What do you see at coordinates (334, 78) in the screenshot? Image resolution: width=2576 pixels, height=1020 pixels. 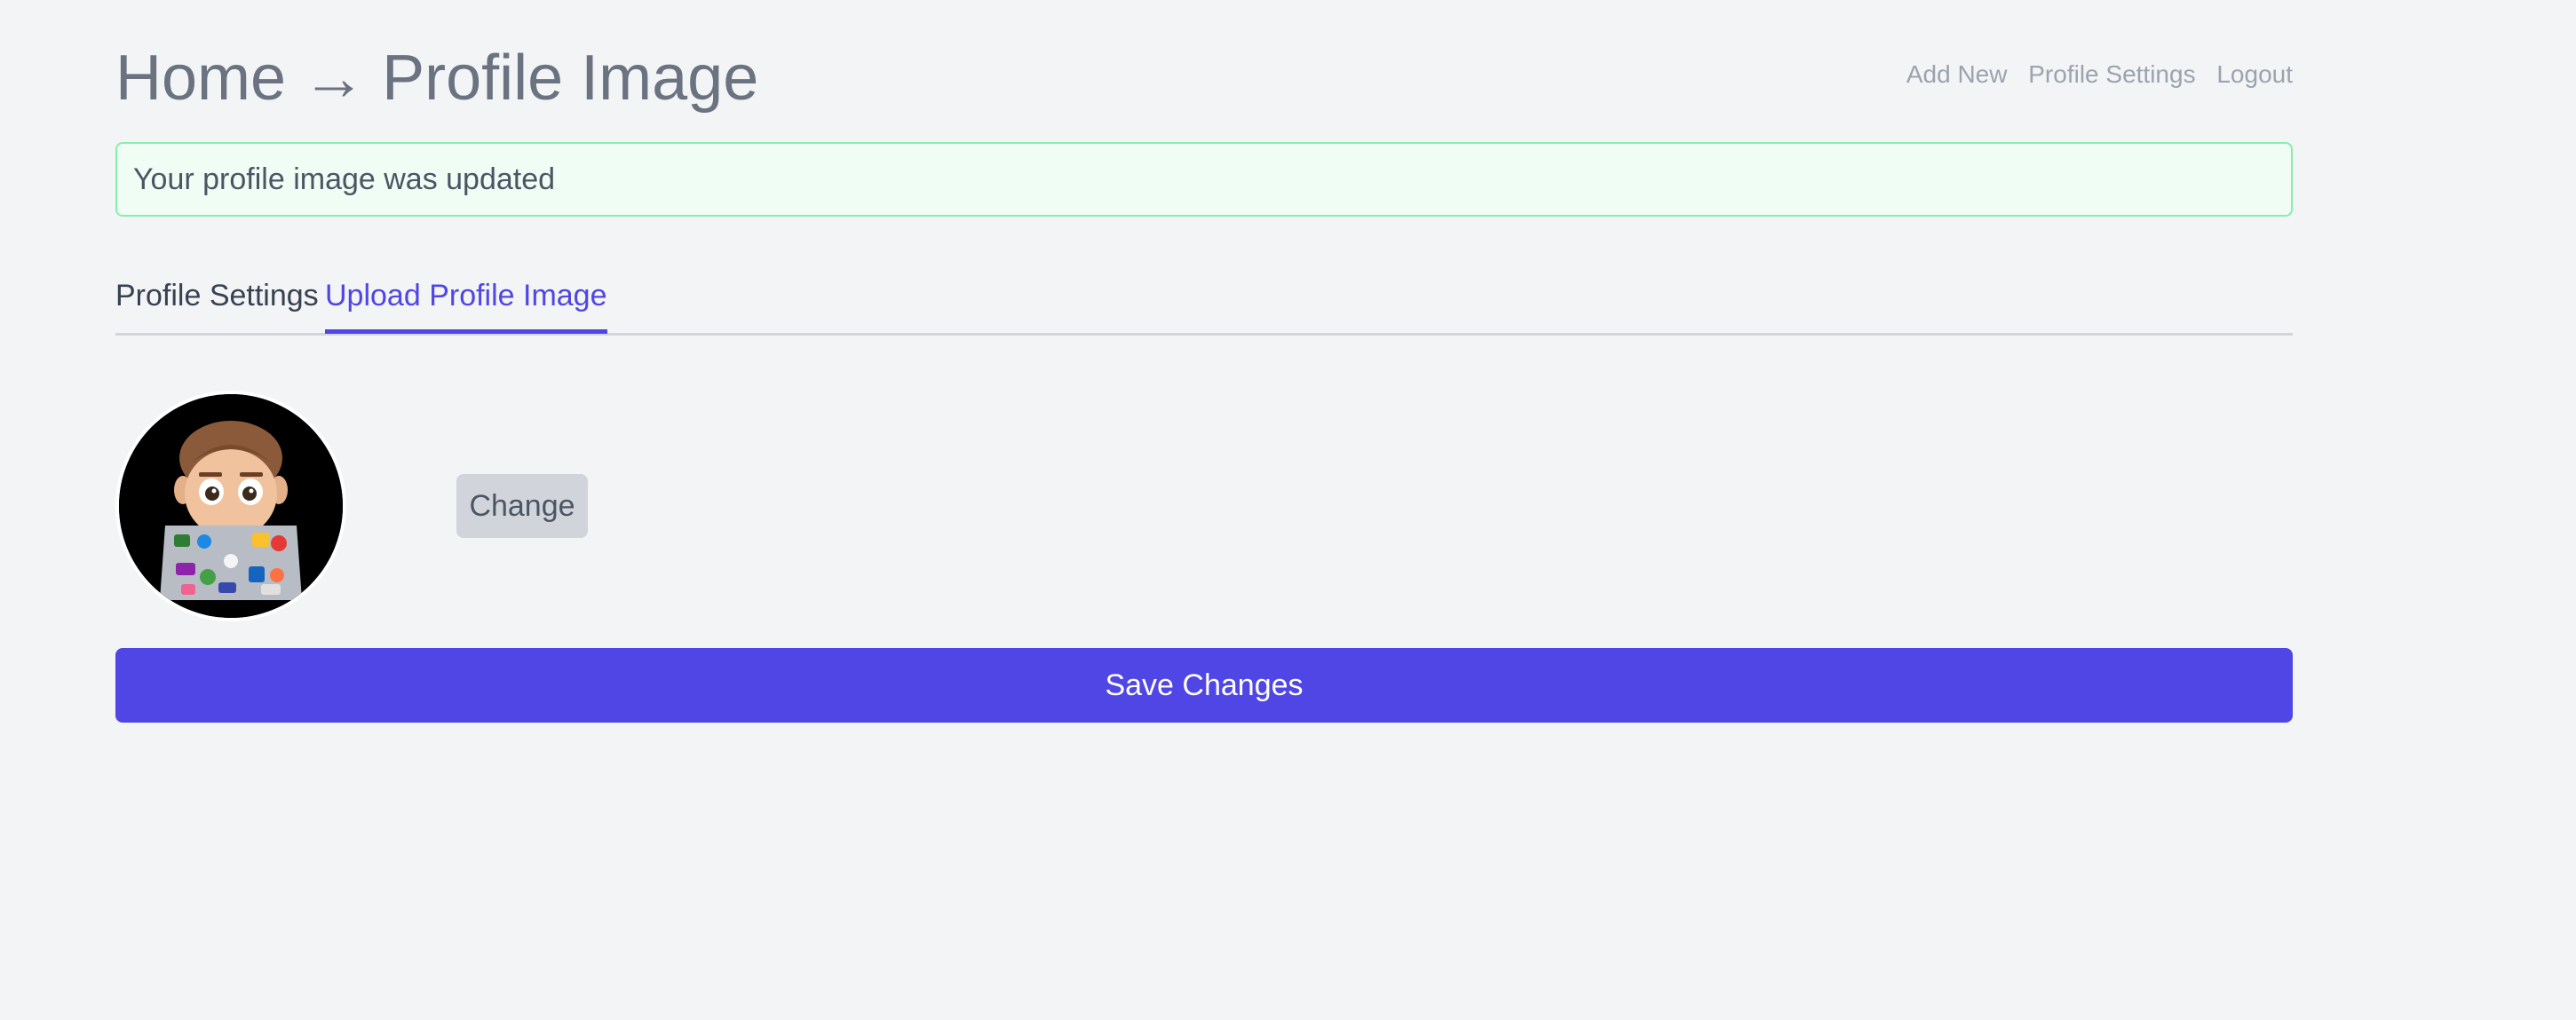 I see `arrow-right-icon: →` at bounding box center [334, 78].